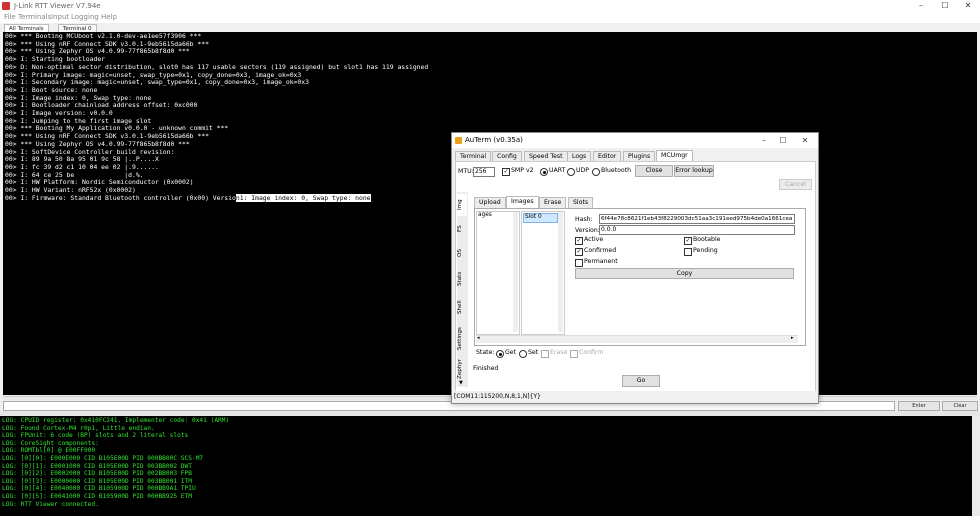  Describe the element at coordinates (559, 352) in the screenshot. I see `state-erase-label: Erase` at that location.